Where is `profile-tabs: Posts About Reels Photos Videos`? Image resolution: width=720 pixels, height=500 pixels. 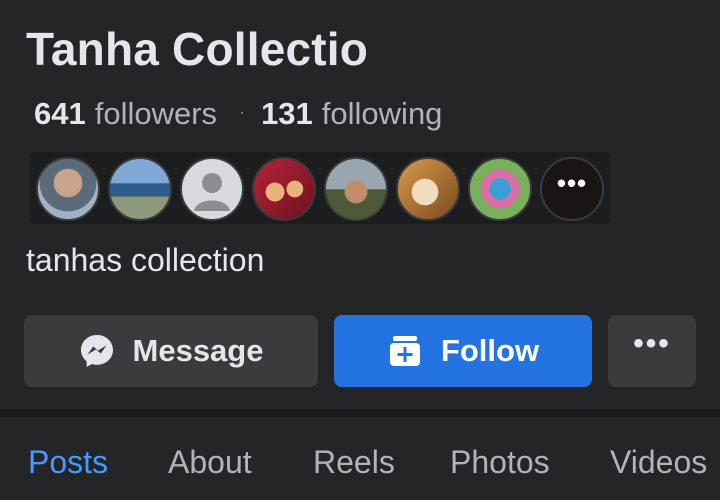
profile-tabs: Posts About Reels Photos Videos is located at coordinates (360, 462).